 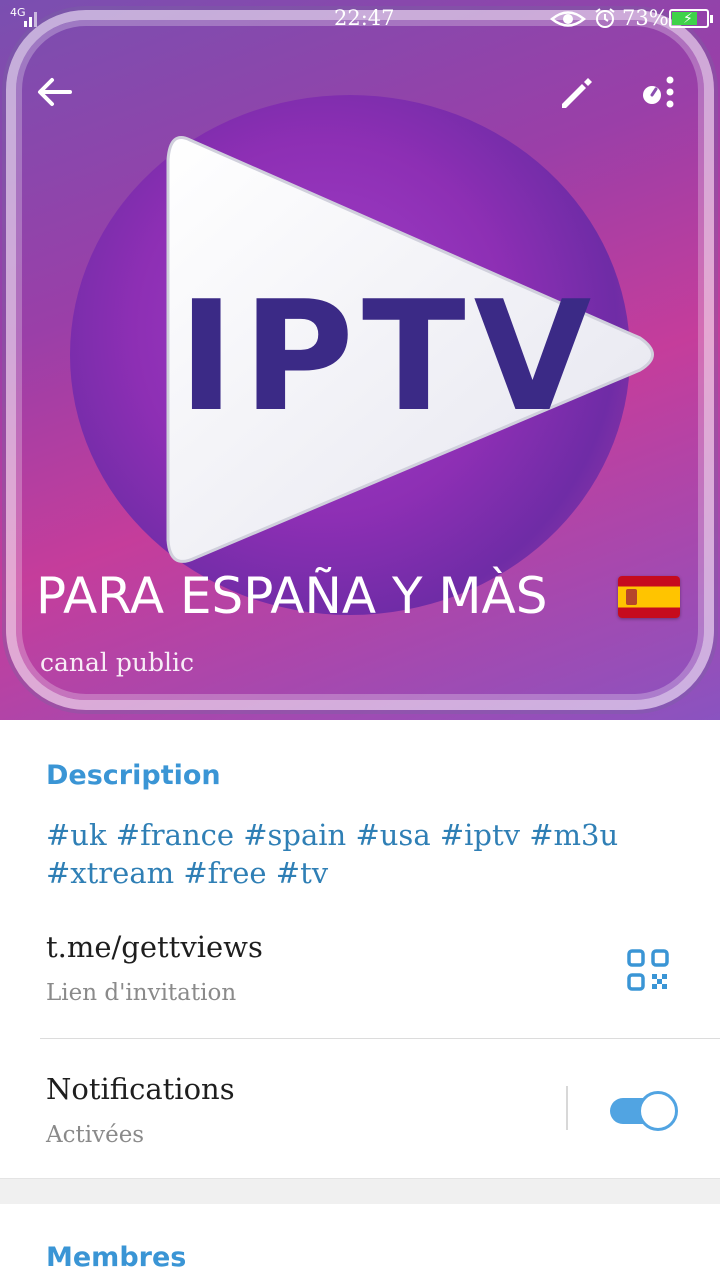 What do you see at coordinates (576, 92) in the screenshot?
I see `edit-pencil-icon` at bounding box center [576, 92].